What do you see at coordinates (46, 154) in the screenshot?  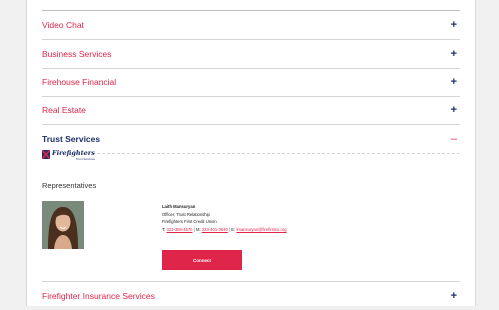 I see `logo-flag-icon` at bounding box center [46, 154].